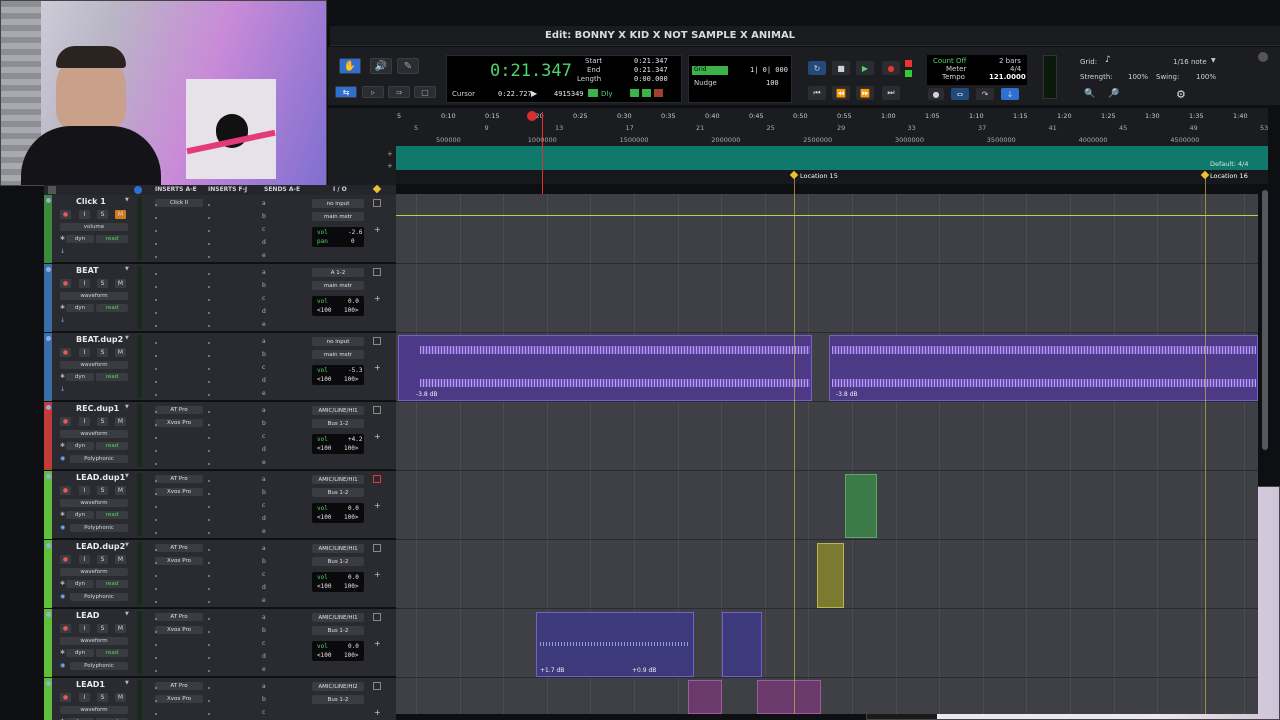 This screenshot has width=1280, height=720. Describe the element at coordinates (891, 68) in the screenshot. I see `record-button: ●` at that location.